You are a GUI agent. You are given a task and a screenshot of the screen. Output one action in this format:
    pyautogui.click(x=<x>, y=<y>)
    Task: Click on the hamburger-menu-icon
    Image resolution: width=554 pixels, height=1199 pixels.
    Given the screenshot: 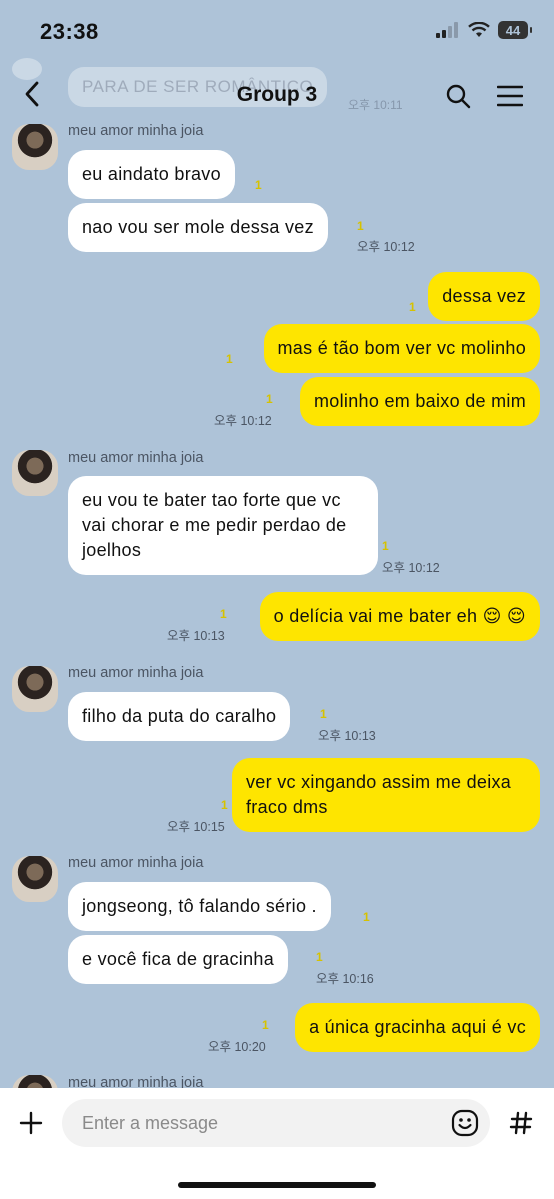 What is the action you would take?
    pyautogui.click(x=510, y=96)
    